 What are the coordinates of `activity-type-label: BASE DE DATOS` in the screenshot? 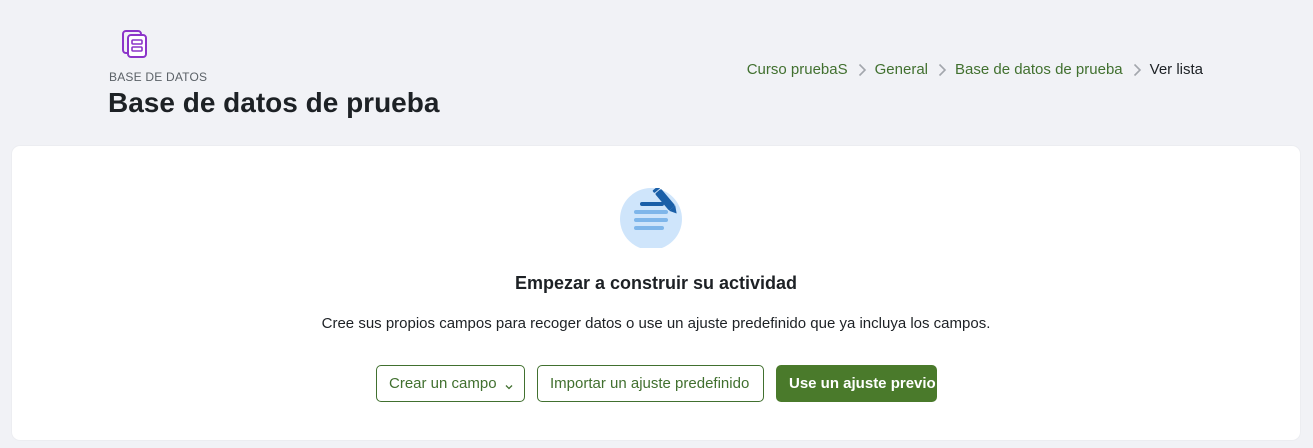 It's located at (158, 77).